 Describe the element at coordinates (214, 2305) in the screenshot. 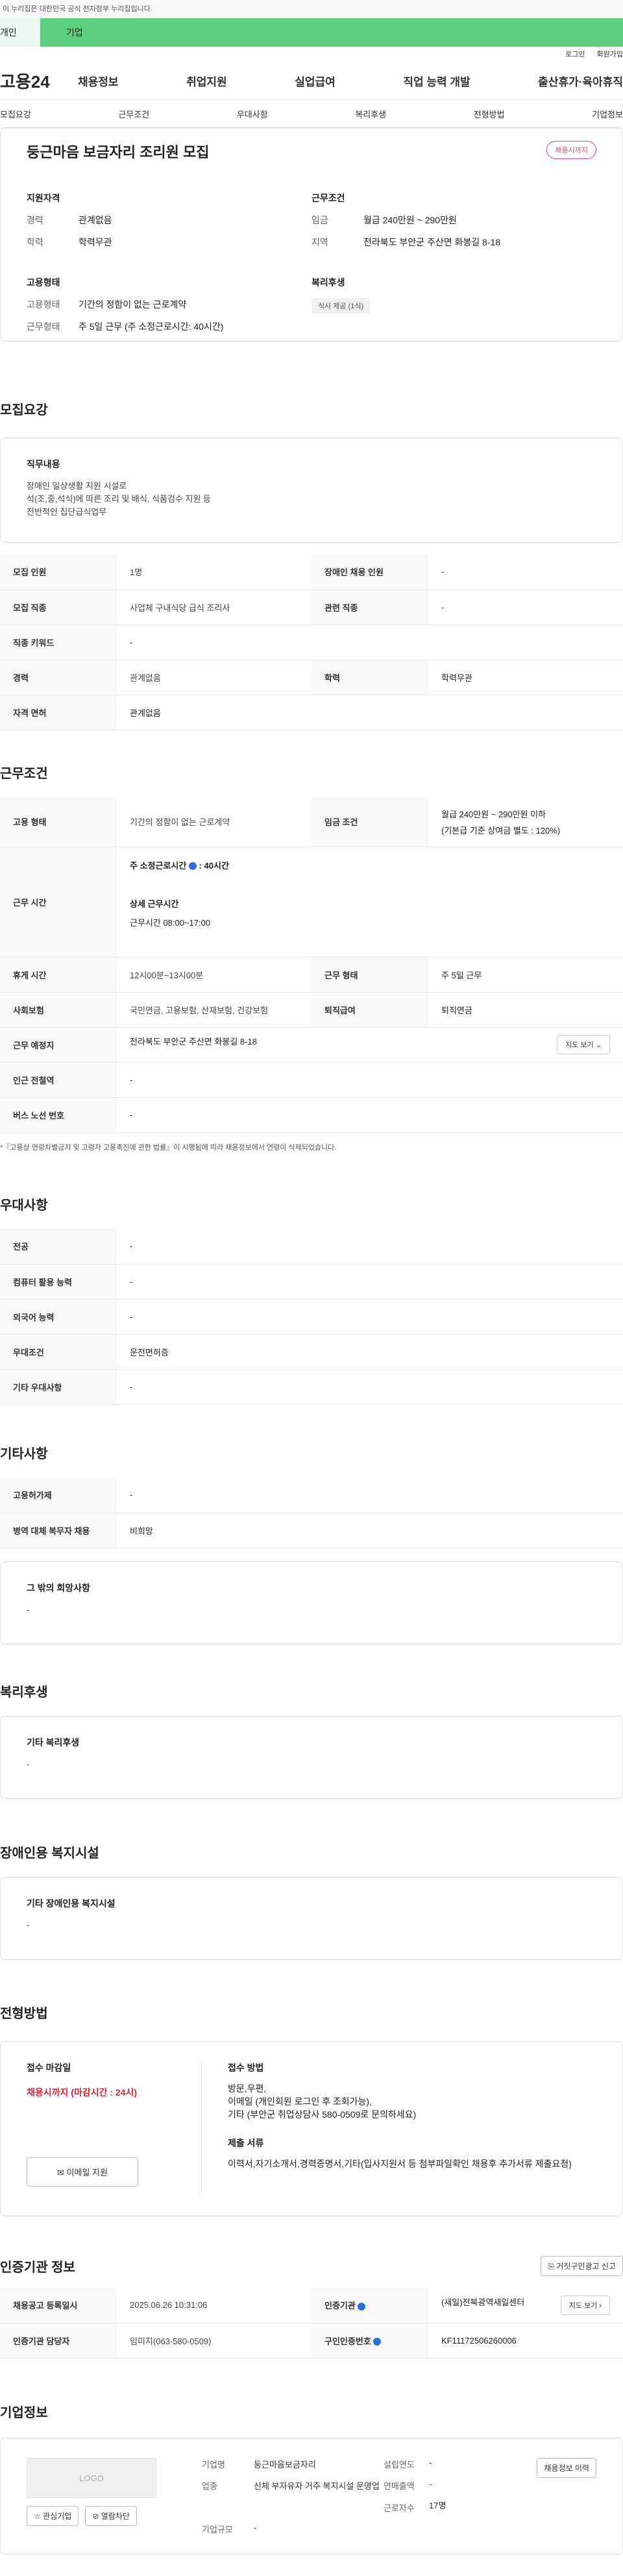

I see `cell-value: 2025.06.26 10:31:06` at that location.